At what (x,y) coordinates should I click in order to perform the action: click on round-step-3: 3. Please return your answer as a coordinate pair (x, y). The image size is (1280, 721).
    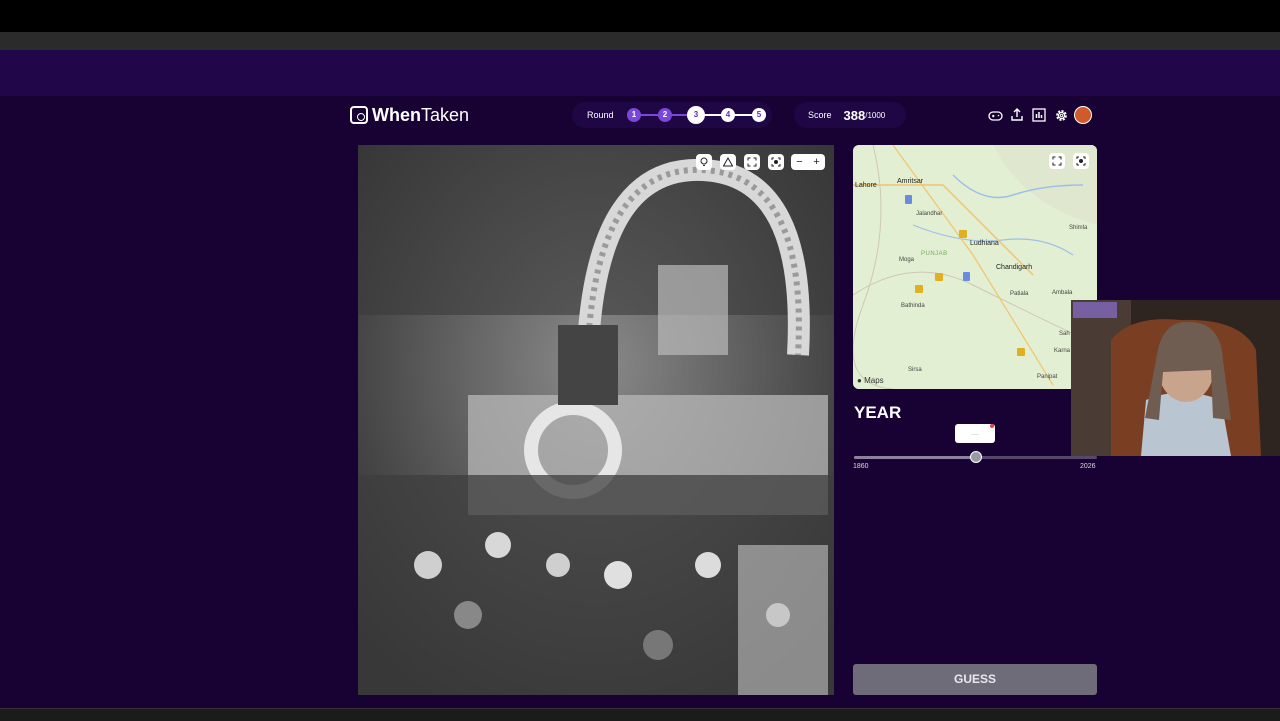
    Looking at the image, I should click on (696, 115).